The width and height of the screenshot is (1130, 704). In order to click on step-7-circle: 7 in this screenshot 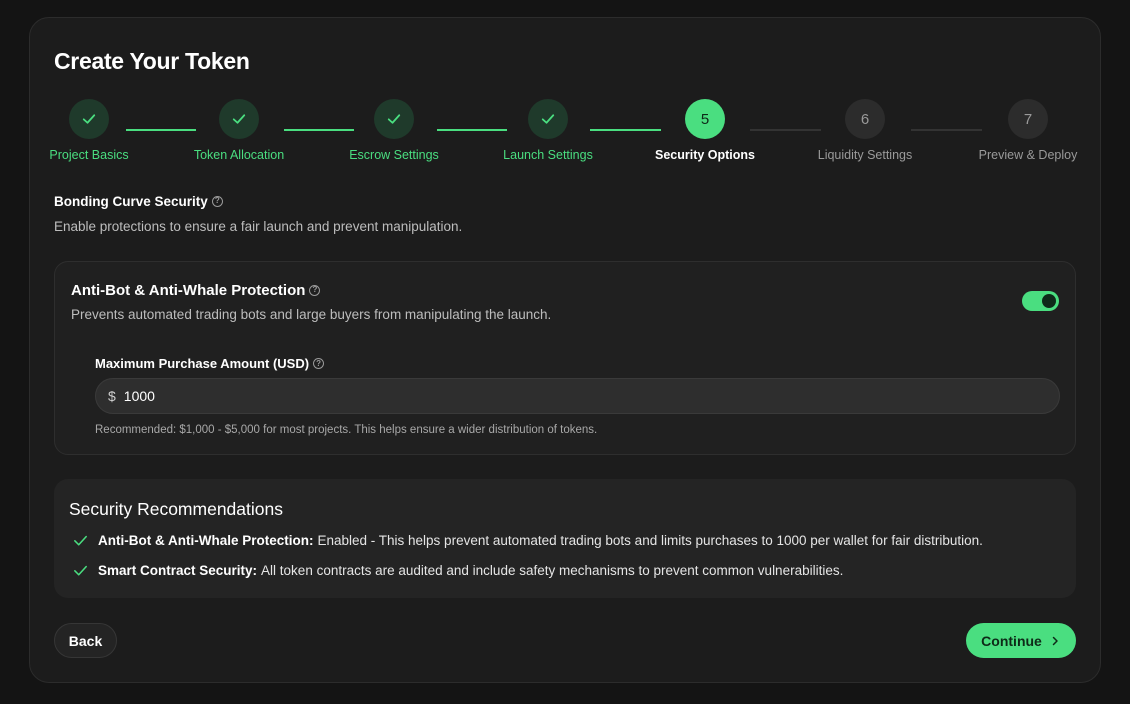, I will do `click(1028, 119)`.